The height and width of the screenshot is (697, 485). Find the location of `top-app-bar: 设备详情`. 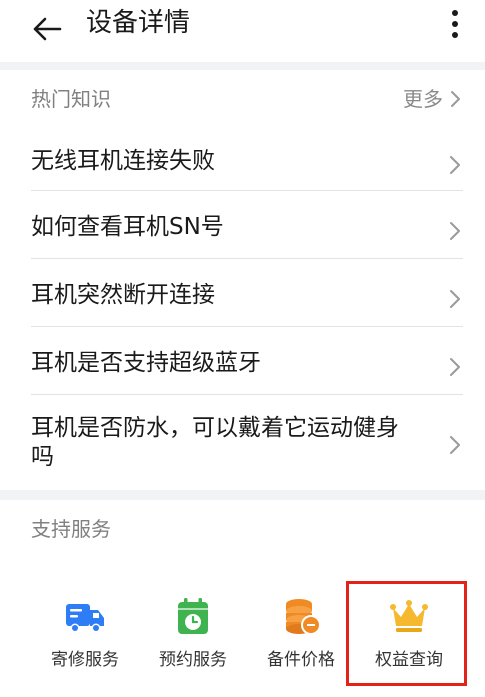

top-app-bar: 设备详情 is located at coordinates (242, 31).